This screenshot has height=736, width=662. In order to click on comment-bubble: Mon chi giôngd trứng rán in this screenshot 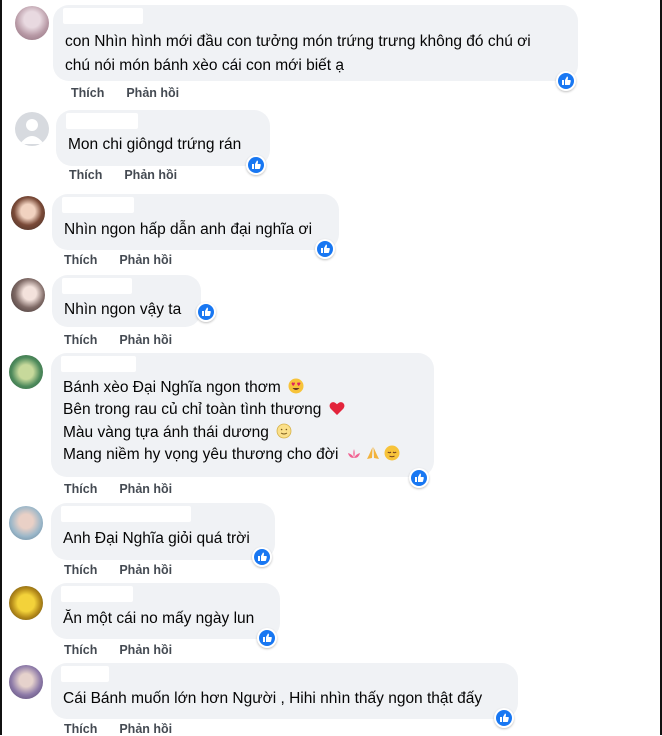, I will do `click(163, 138)`.